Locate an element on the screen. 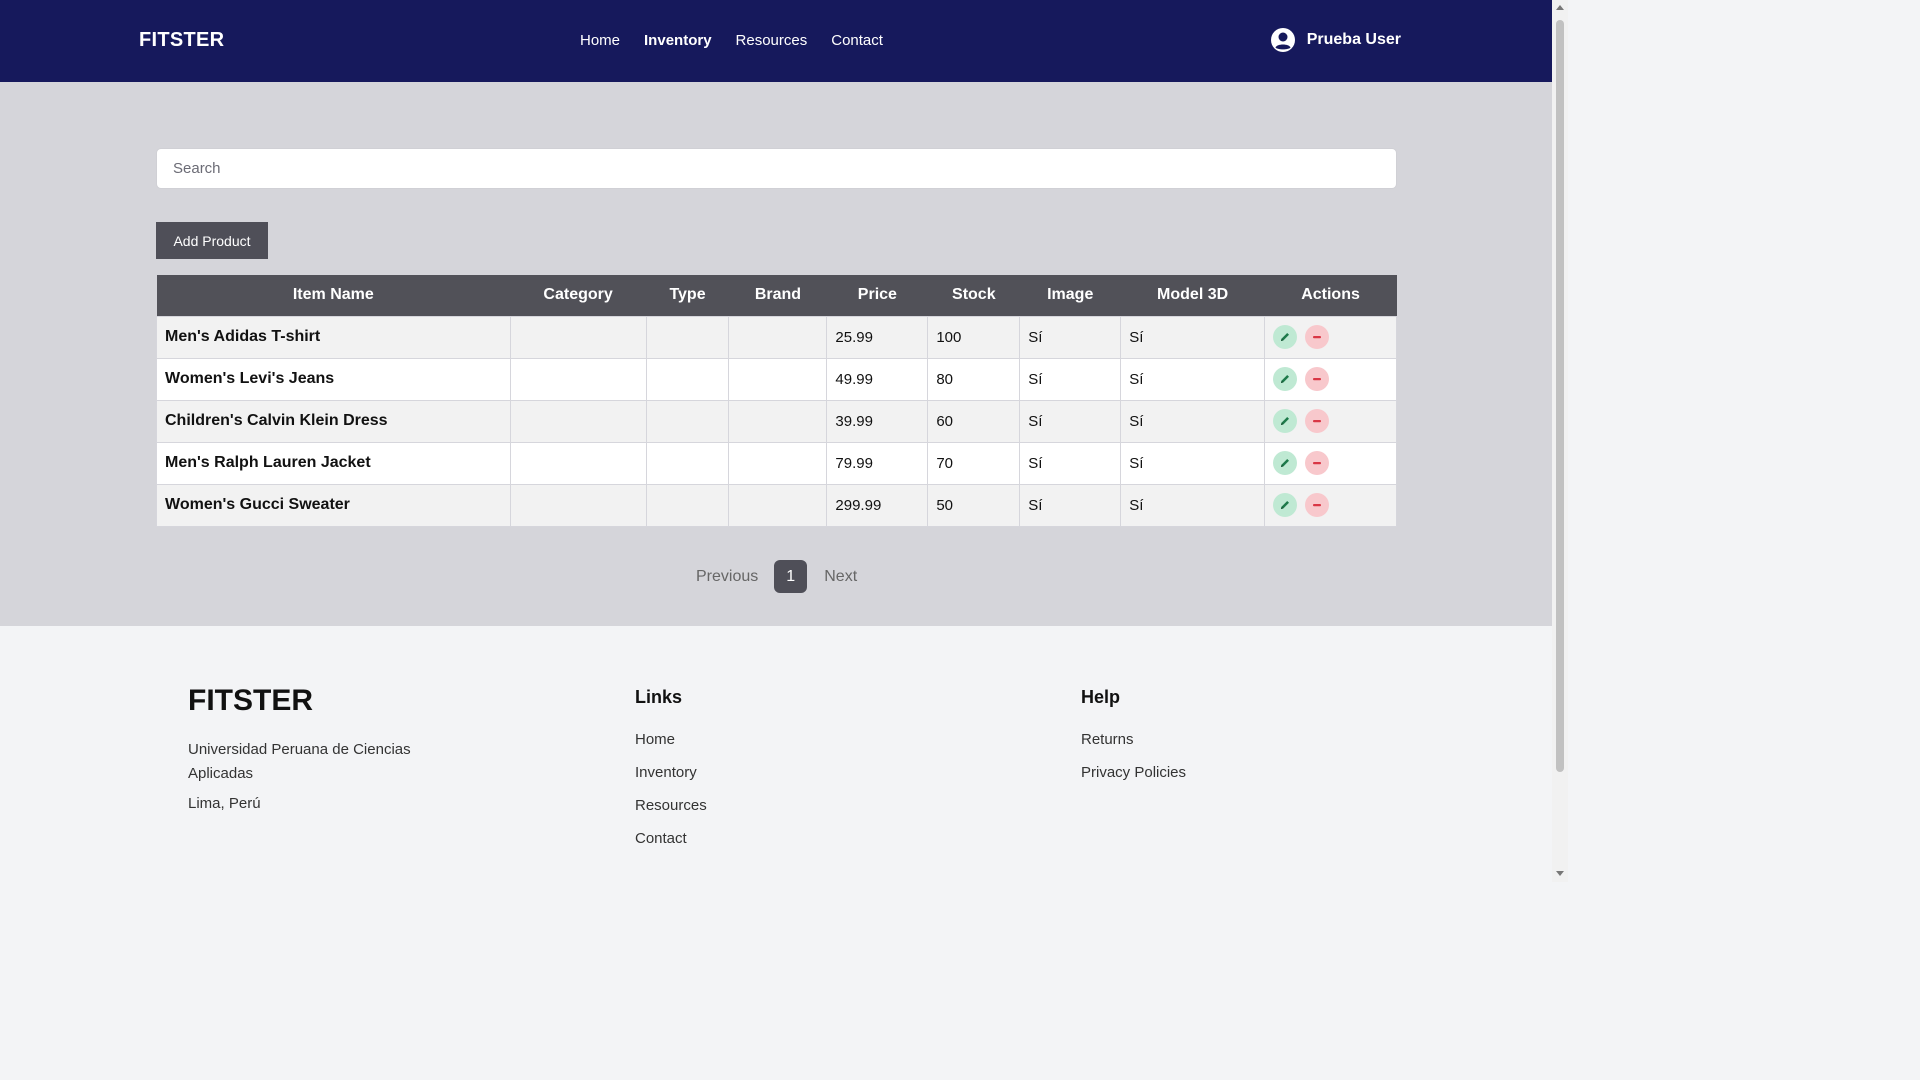  scrollbar-thumb is located at coordinates (1560, 396).